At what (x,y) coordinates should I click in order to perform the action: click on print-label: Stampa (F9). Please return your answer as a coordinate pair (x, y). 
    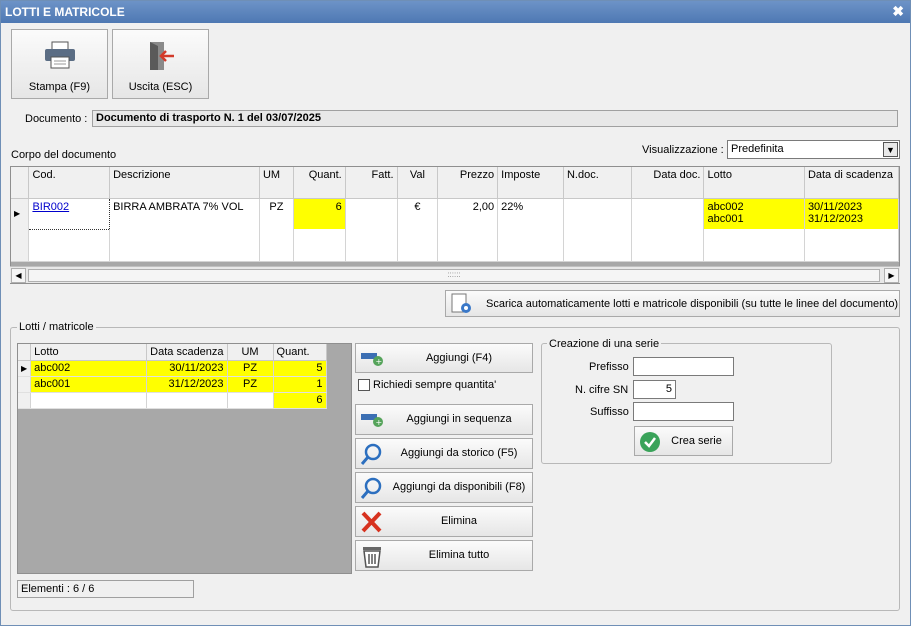
    Looking at the image, I should click on (59, 87).